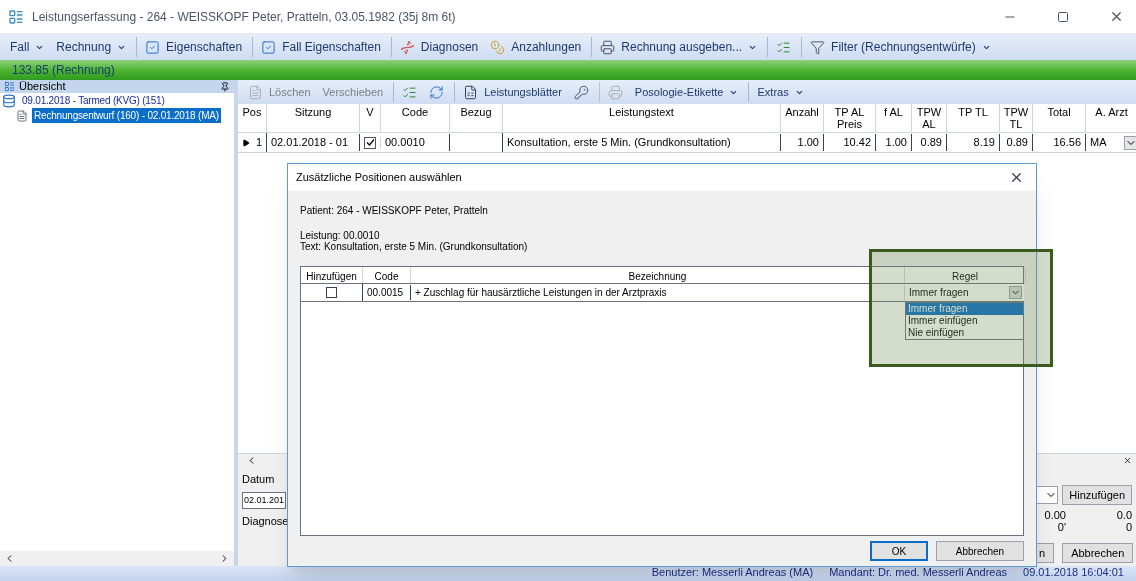 The image size is (1136, 581). What do you see at coordinates (437, 47) in the screenshot?
I see `toolbar-button: Diagnosen` at bounding box center [437, 47].